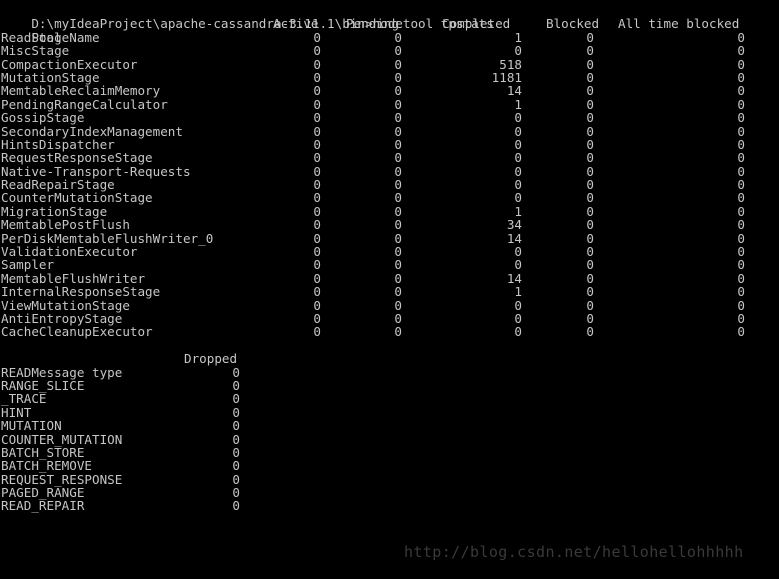  I want to click on table-row: CompactionExecutor 0 0 518 0 0, so click(390, 64).